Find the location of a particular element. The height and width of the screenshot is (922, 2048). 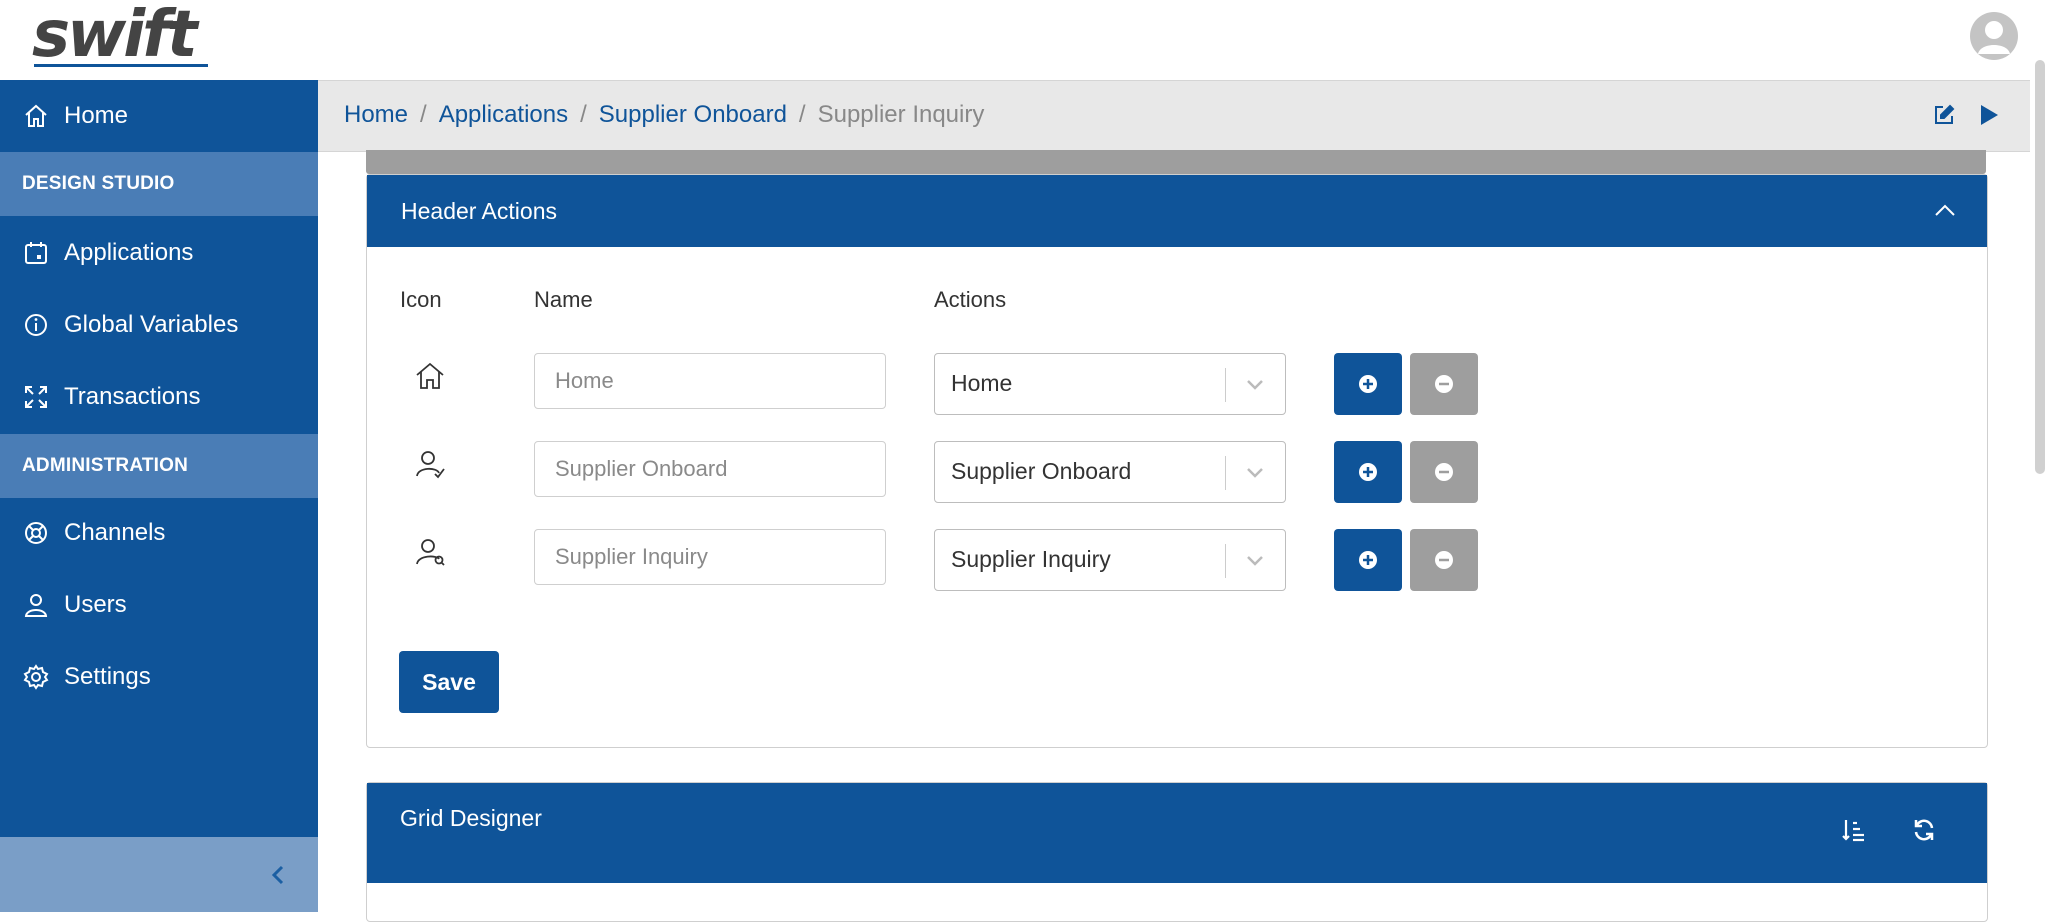

sidebar-item-global-variables: Global Variables is located at coordinates (159, 325).